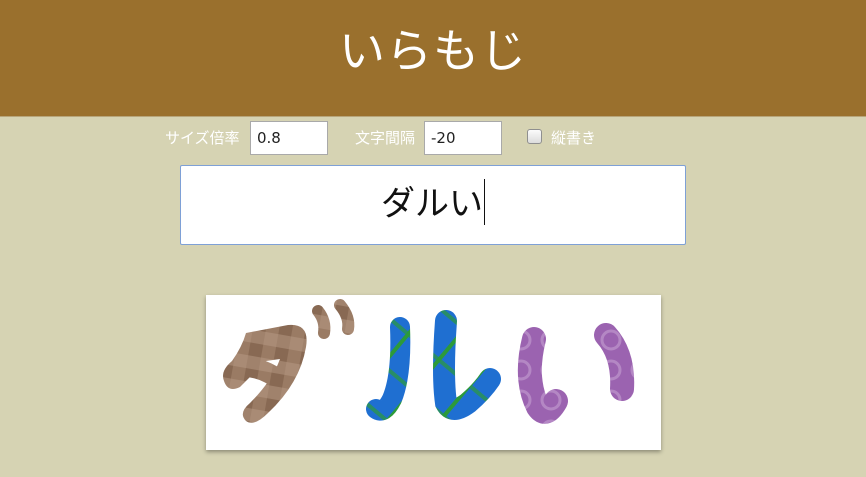 The width and height of the screenshot is (866, 477). What do you see at coordinates (289, 138) in the screenshot?
I see `size-input` at bounding box center [289, 138].